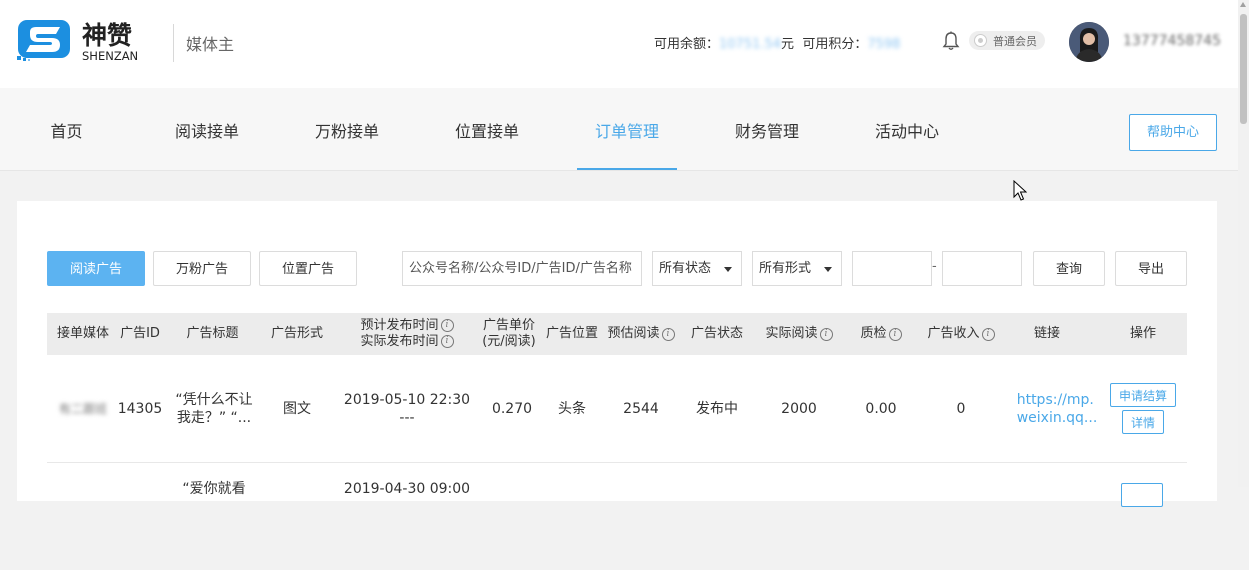 The width and height of the screenshot is (1249, 570). What do you see at coordinates (107, 35) in the screenshot?
I see `brand-name-cn: 神赞` at bounding box center [107, 35].